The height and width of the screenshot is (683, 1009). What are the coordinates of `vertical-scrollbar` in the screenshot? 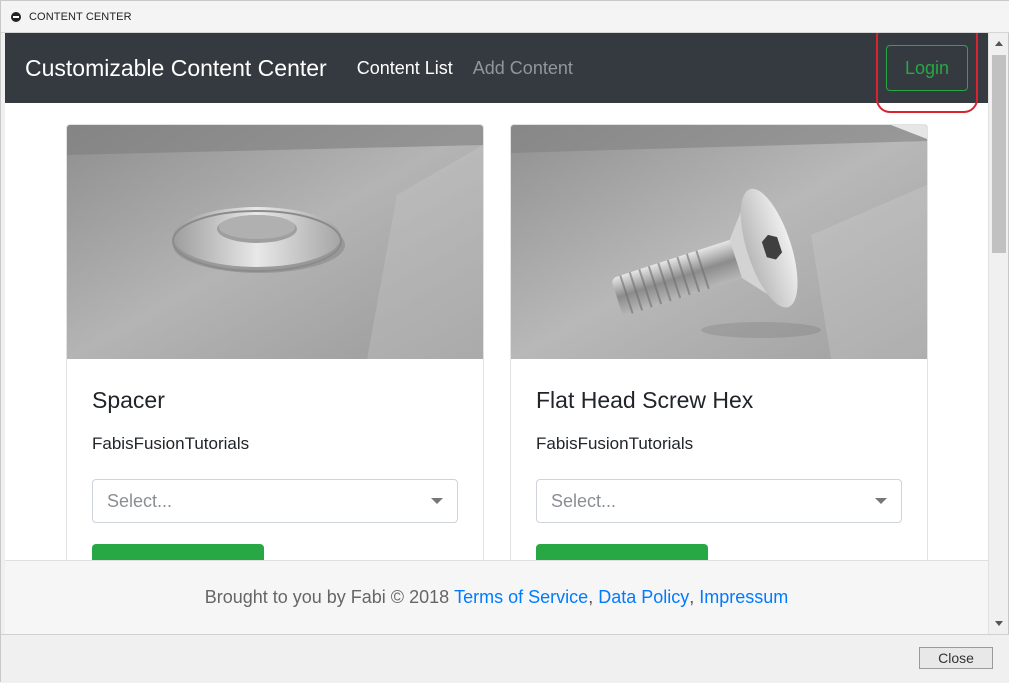 It's located at (998, 333).